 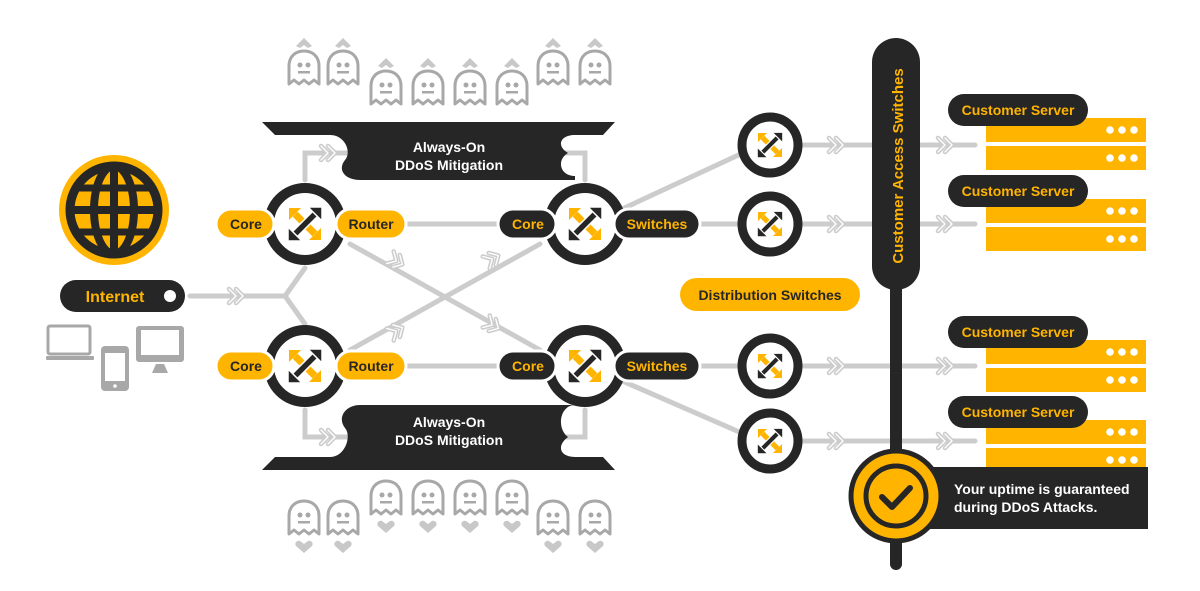 I want to click on customer-server-3-label: Customer Server, so click(x=1018, y=332).